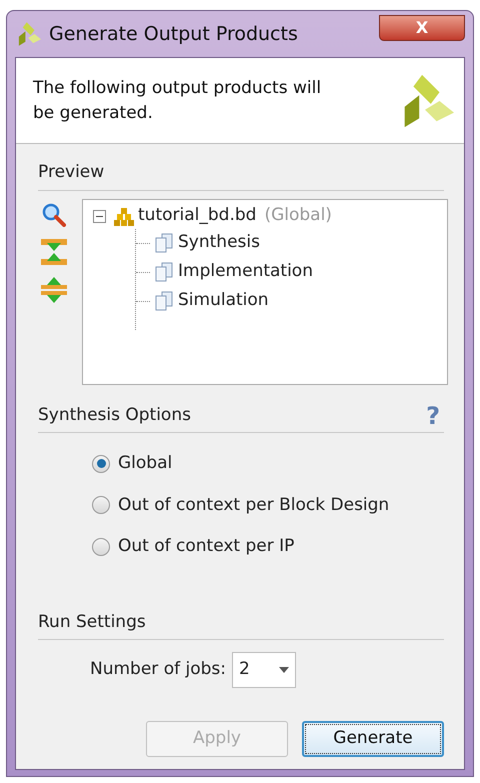  What do you see at coordinates (174, 34) in the screenshot?
I see `window-title: Generate Output Products` at bounding box center [174, 34].